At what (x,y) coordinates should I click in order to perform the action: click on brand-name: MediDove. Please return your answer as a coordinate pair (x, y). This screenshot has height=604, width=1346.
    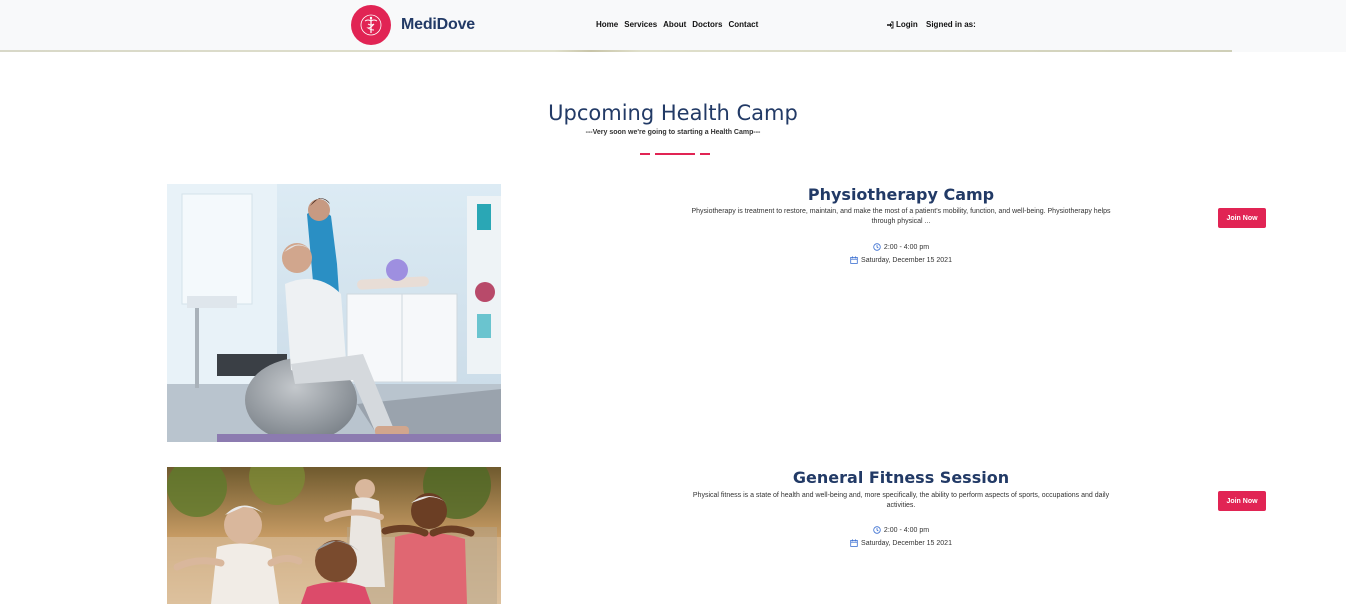
    Looking at the image, I should click on (438, 25).